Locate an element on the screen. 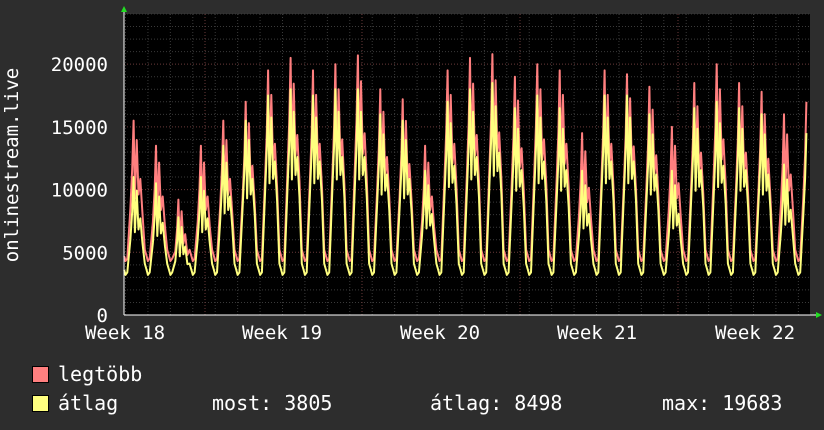 The image size is (824, 430). y-tick-label: 15000 is located at coordinates (79, 128).